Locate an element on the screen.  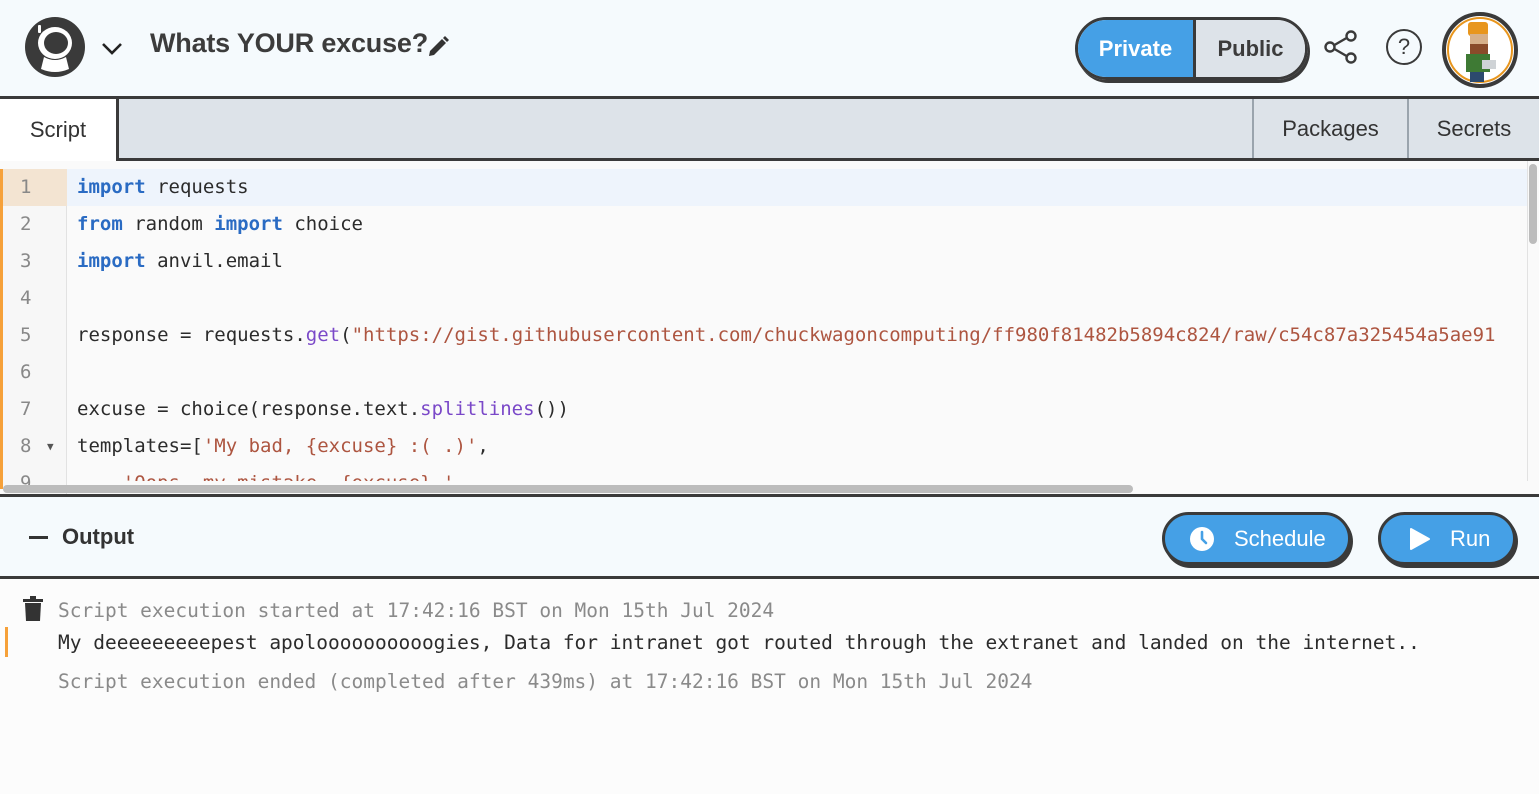
line-number: 3 is located at coordinates (26, 261).